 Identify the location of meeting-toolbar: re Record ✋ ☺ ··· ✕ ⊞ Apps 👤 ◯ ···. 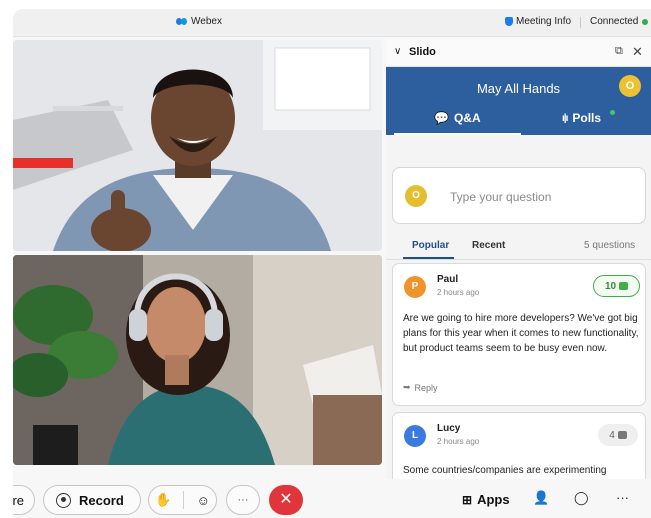
(332, 498).